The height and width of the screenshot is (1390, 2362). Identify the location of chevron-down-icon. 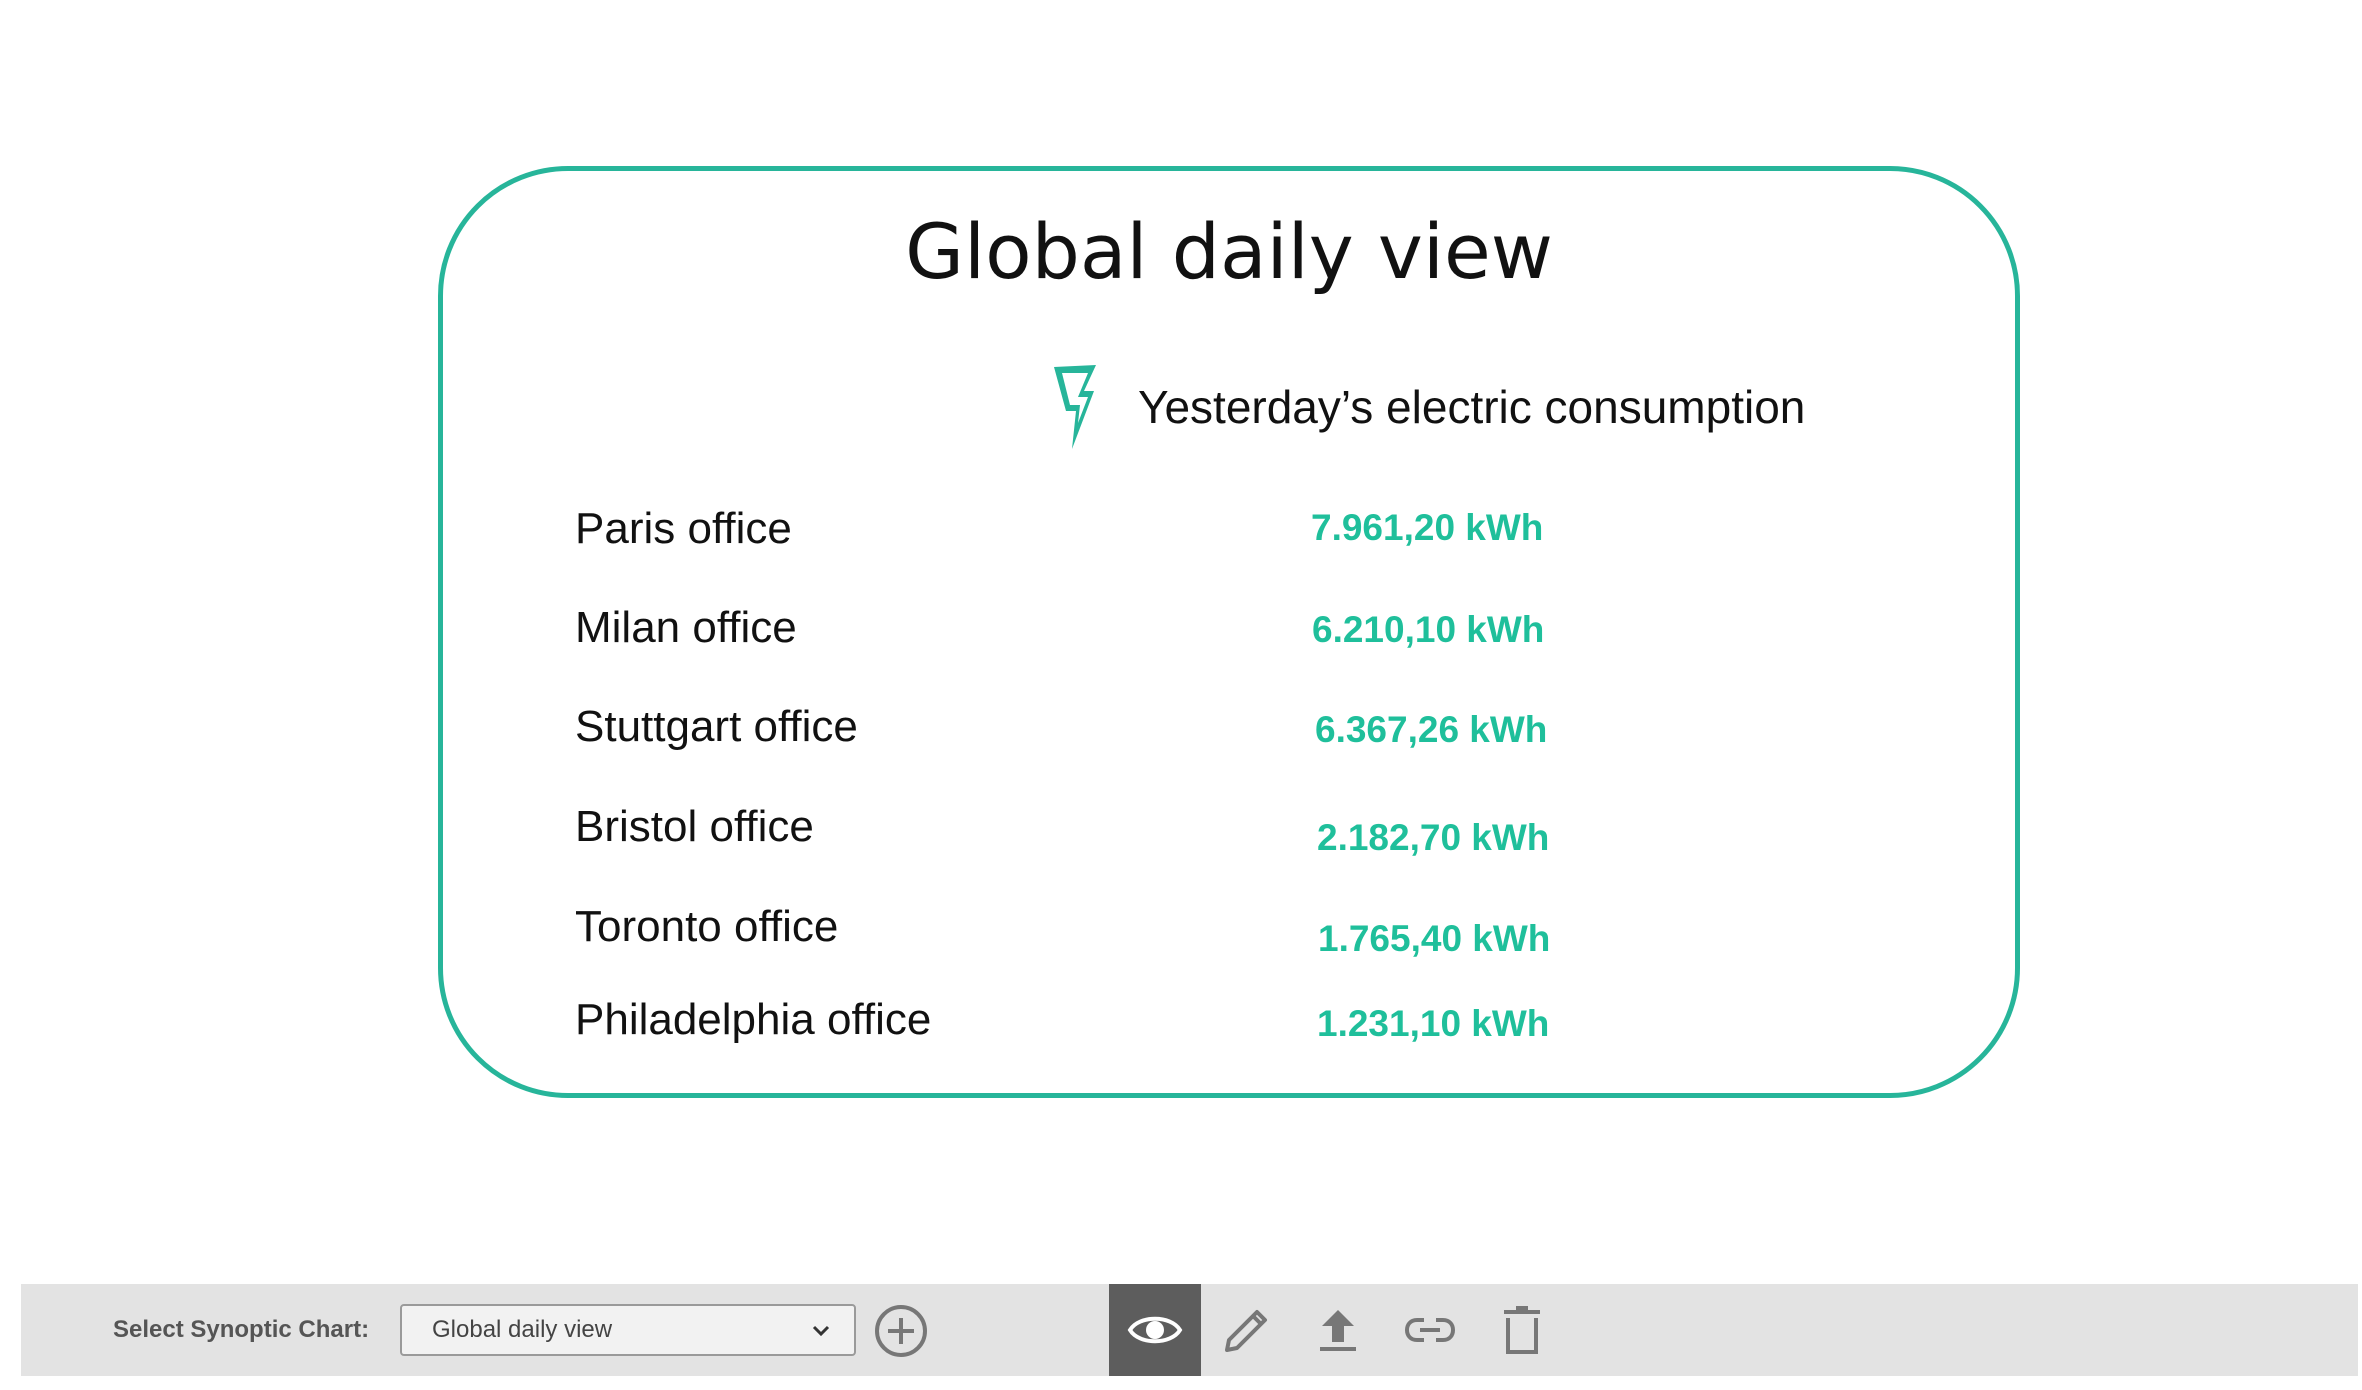
(821, 1331).